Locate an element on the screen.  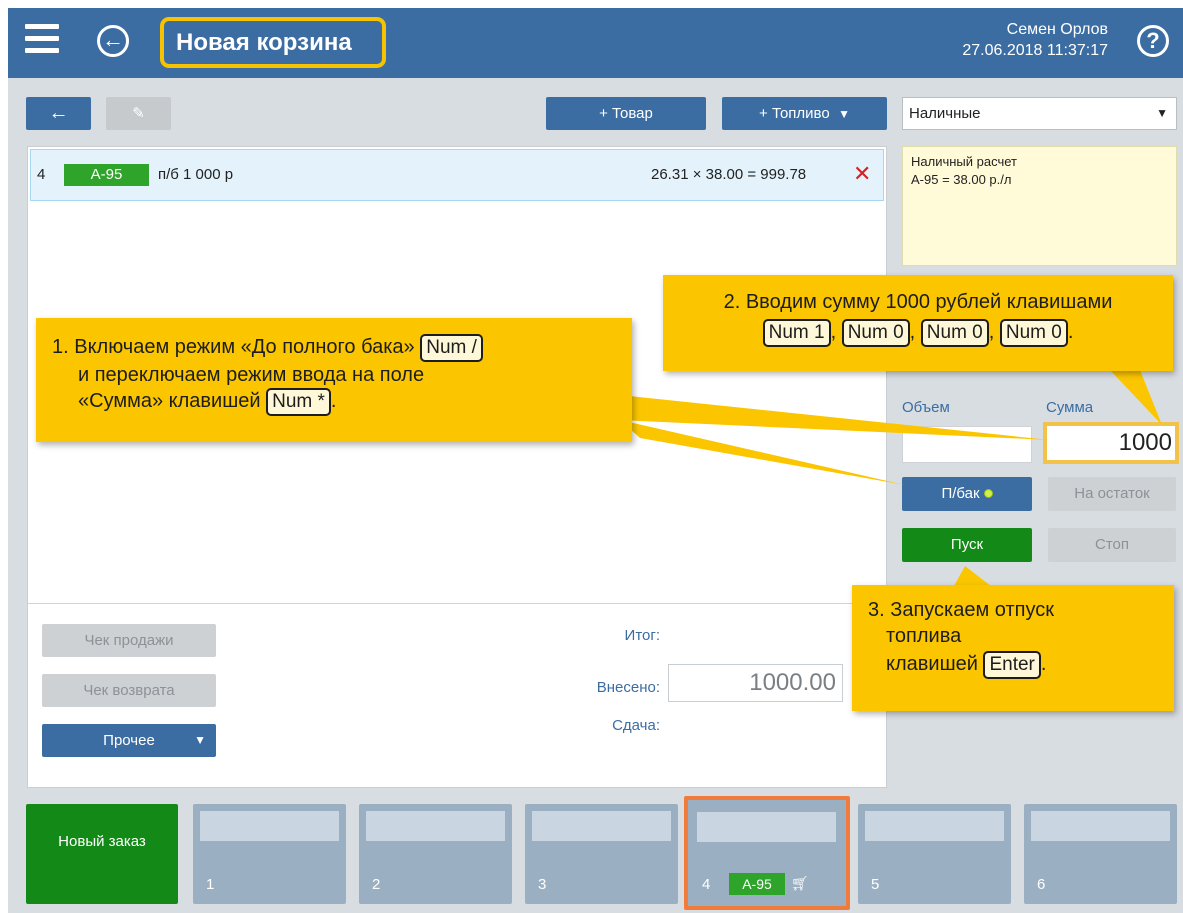
datetime: 27.06.2018 11:37:17 is located at coordinates (1035, 50).